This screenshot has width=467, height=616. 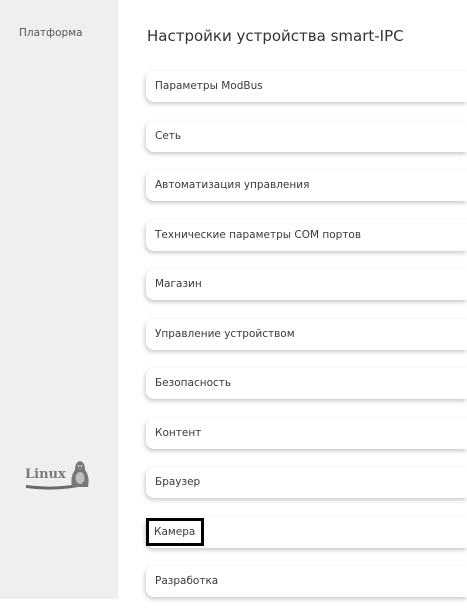 What do you see at coordinates (178, 432) in the screenshot?
I see `menu-item-label: Контент` at bounding box center [178, 432].